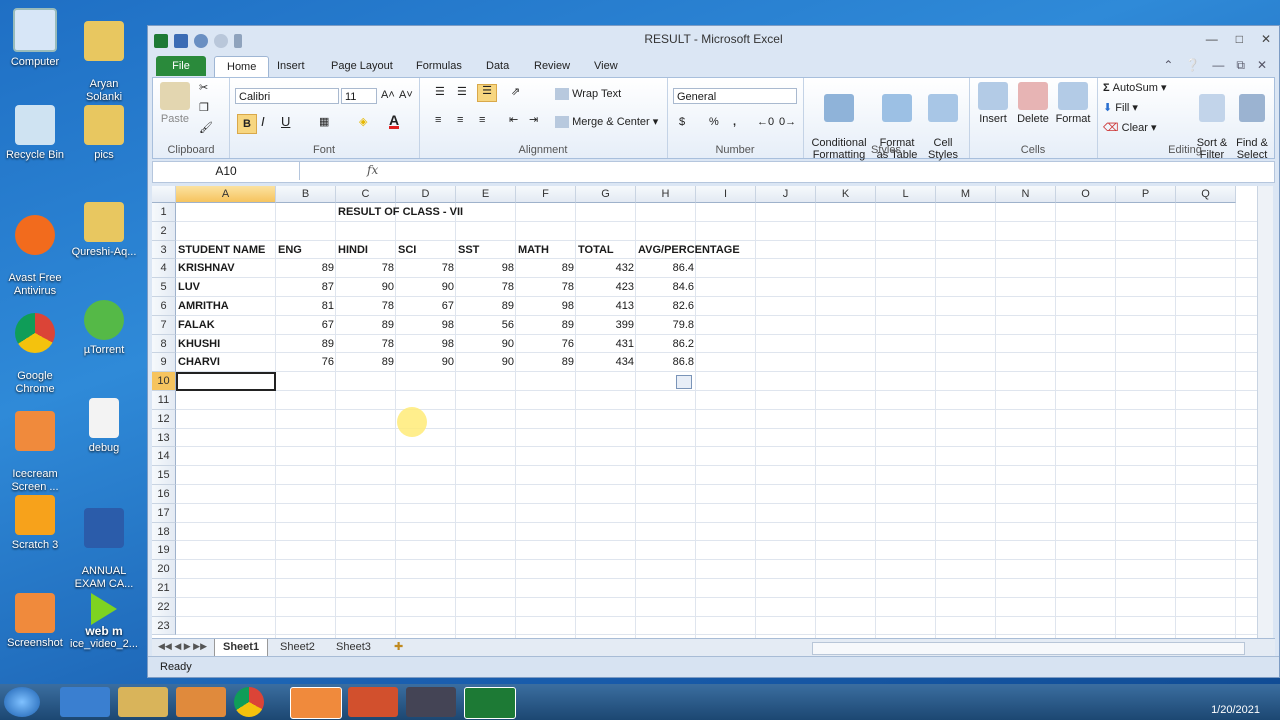 This screenshot has width=1280, height=720. I want to click on score-cell: 86.8, so click(666, 362).